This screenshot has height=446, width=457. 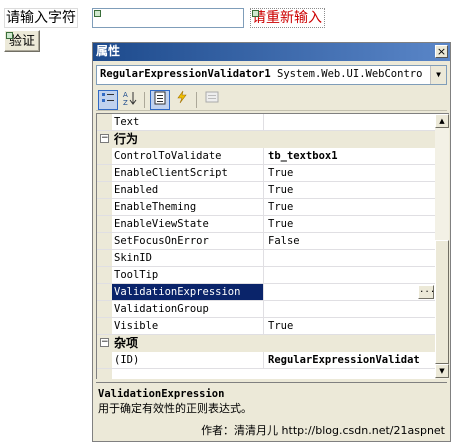 I want to click on properties-icon, so click(x=160, y=100).